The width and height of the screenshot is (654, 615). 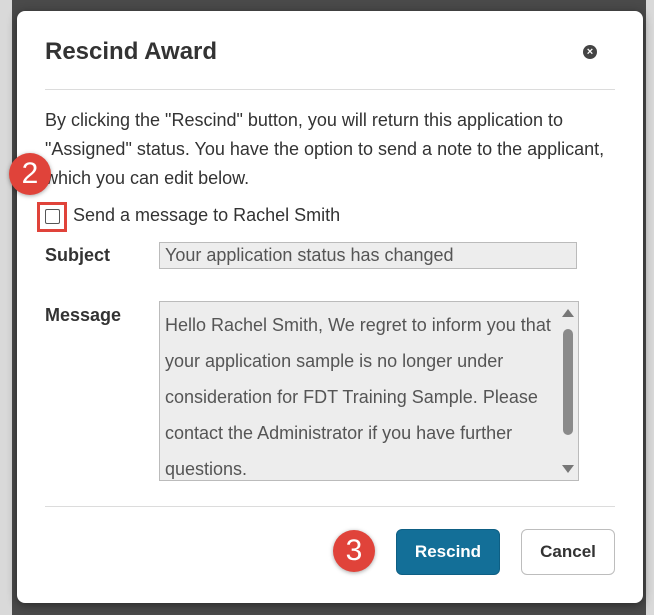 I want to click on subject-input, so click(x=368, y=255).